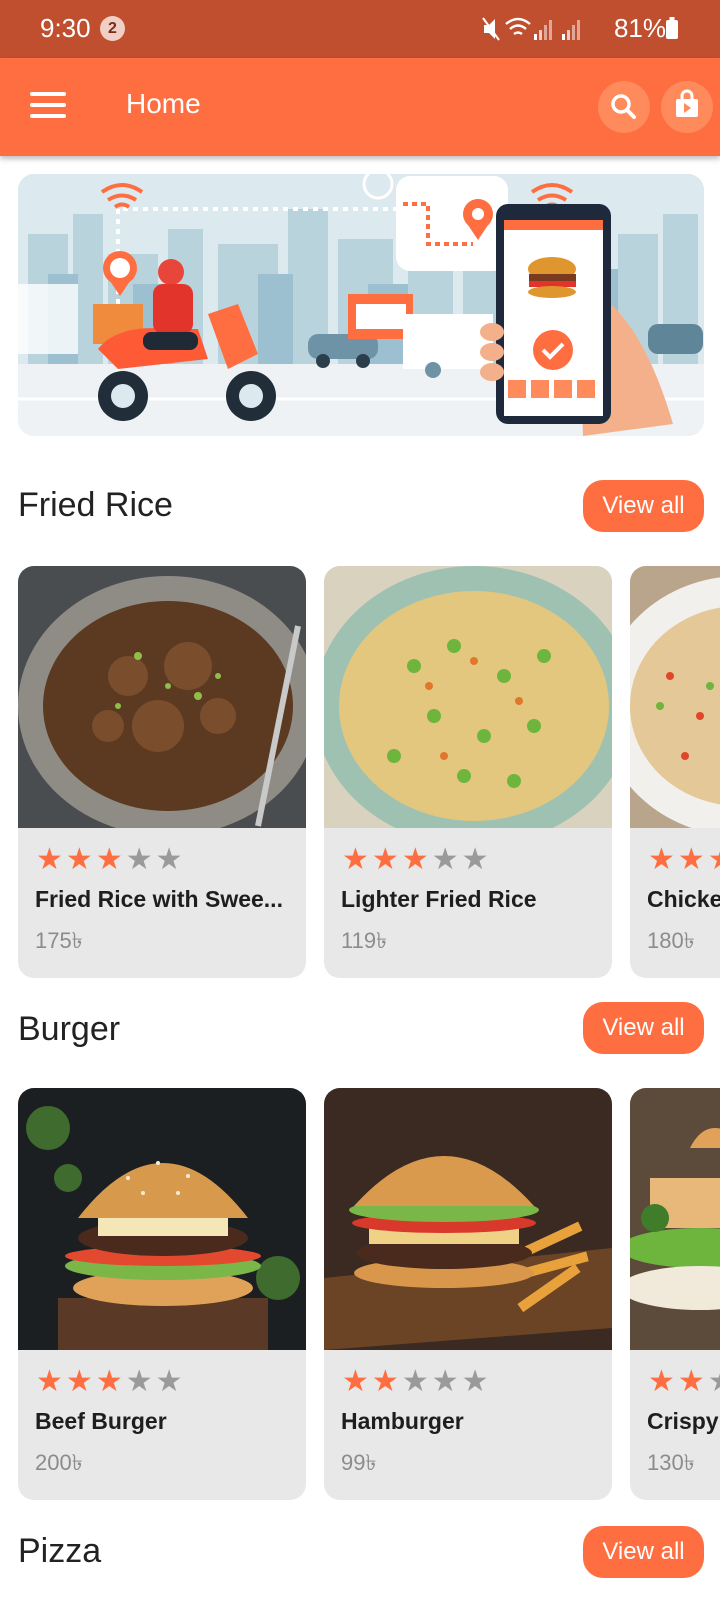 This screenshot has width=720, height=1600. Describe the element at coordinates (687, 103) in the screenshot. I see `shopping-bag-icon` at that location.